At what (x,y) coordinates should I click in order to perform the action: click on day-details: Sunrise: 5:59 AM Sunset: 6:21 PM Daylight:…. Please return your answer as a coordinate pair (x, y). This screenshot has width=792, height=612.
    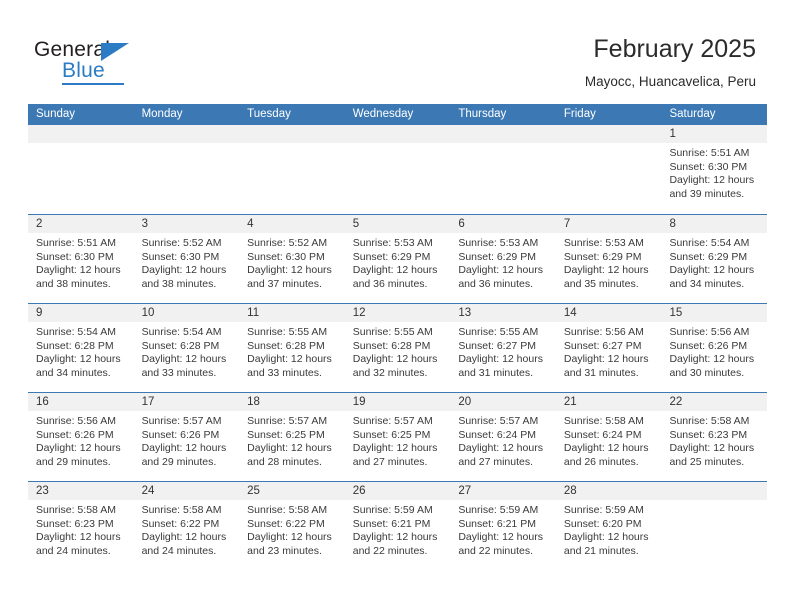
    Looking at the image, I should click on (503, 529).